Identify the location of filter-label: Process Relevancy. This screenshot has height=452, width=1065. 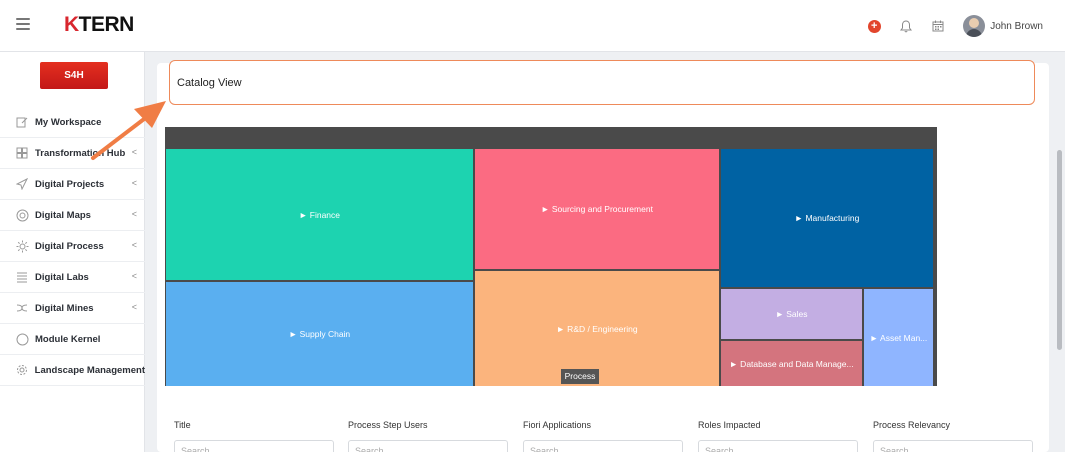
(912, 425).